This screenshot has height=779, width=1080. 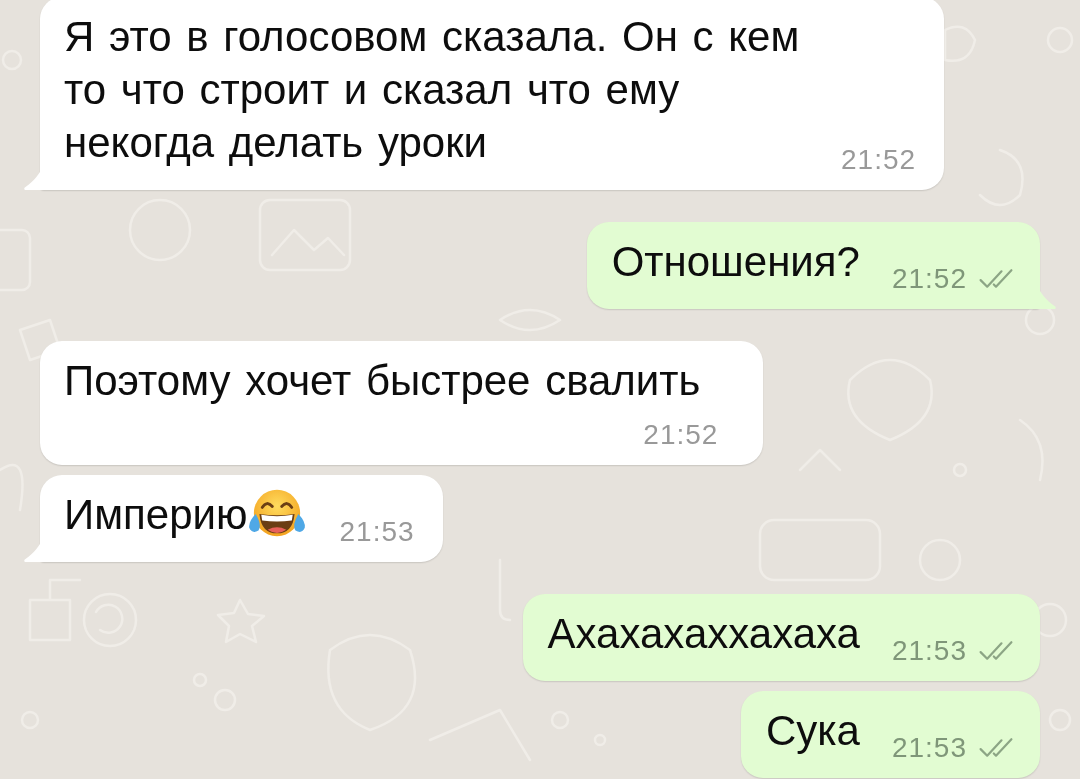 I want to click on message-text: Ахахахаххахаха, so click(x=703, y=633).